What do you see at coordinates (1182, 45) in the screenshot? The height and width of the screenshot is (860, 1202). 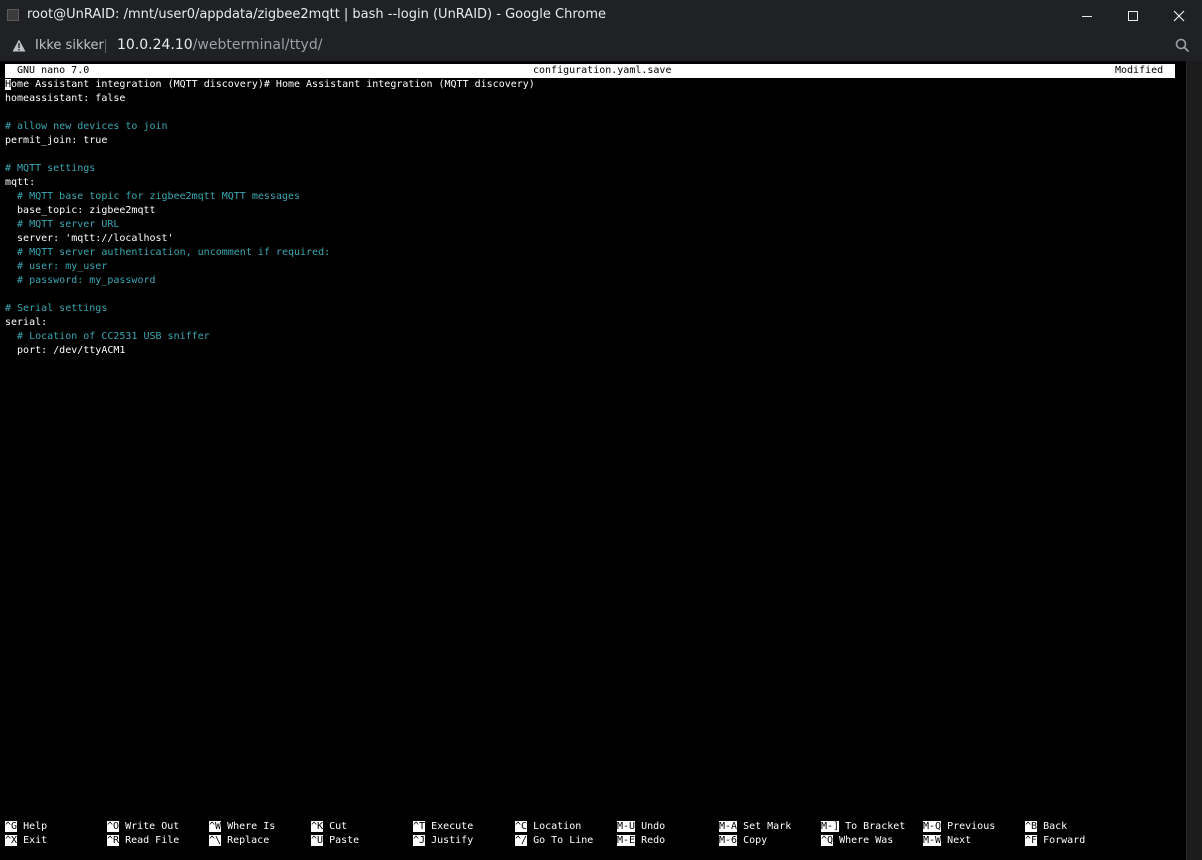 I see `magnifier-icon` at bounding box center [1182, 45].